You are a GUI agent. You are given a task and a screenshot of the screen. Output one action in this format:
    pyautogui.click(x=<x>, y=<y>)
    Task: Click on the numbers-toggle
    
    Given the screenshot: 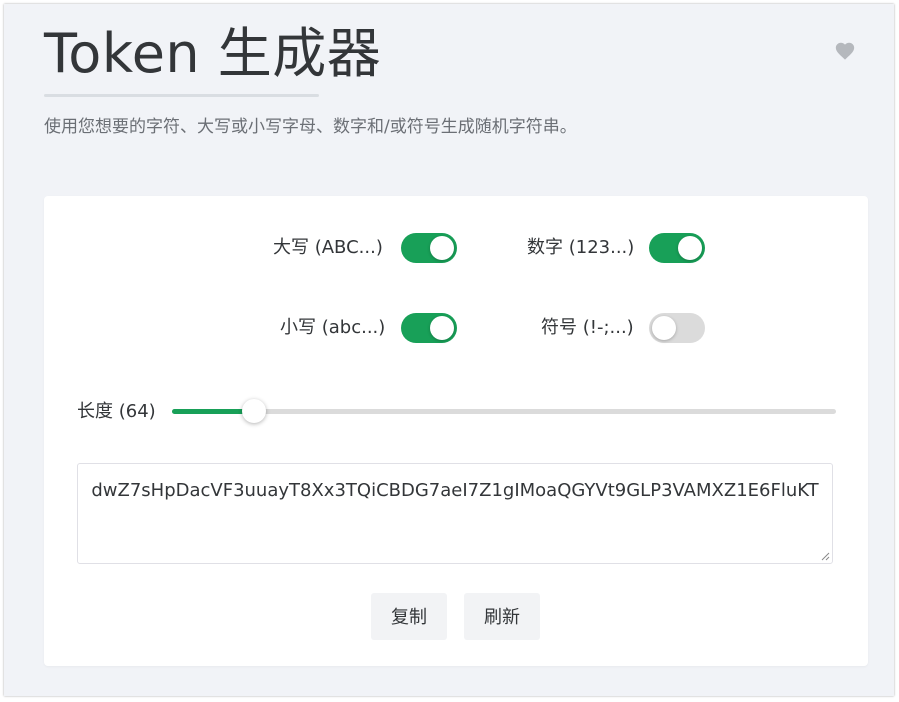 What is the action you would take?
    pyautogui.click(x=677, y=248)
    